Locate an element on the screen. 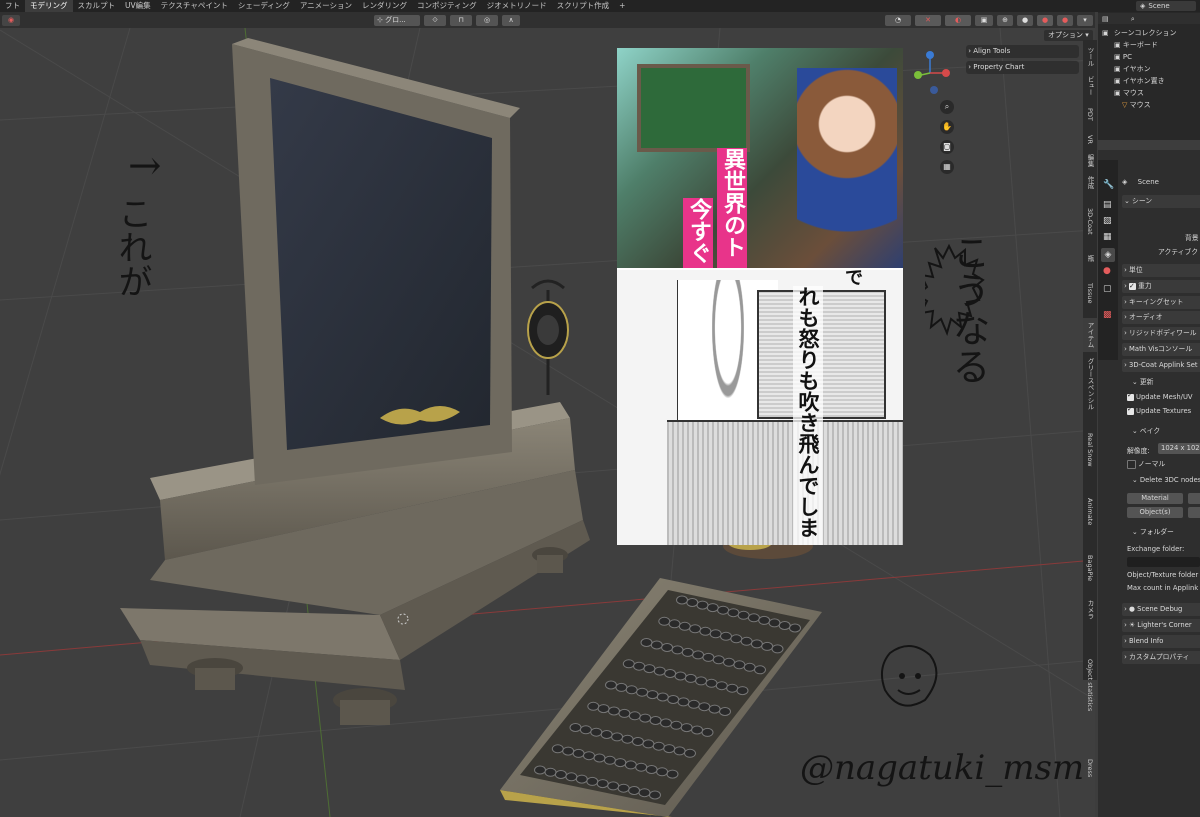 The height and width of the screenshot is (817, 1200). update-subpanel: ⌄ 更新 is located at coordinates (1142, 381).